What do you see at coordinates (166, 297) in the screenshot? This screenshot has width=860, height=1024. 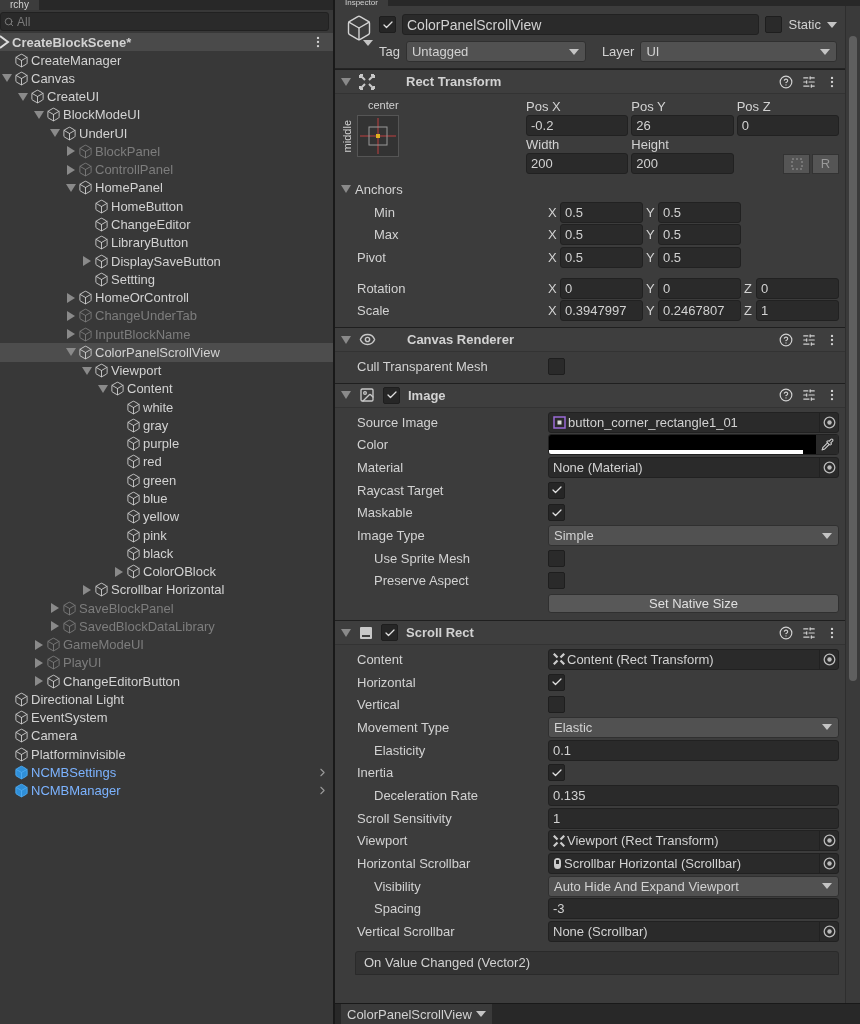 I see `hierarchy-item: HomeOrControll` at bounding box center [166, 297].